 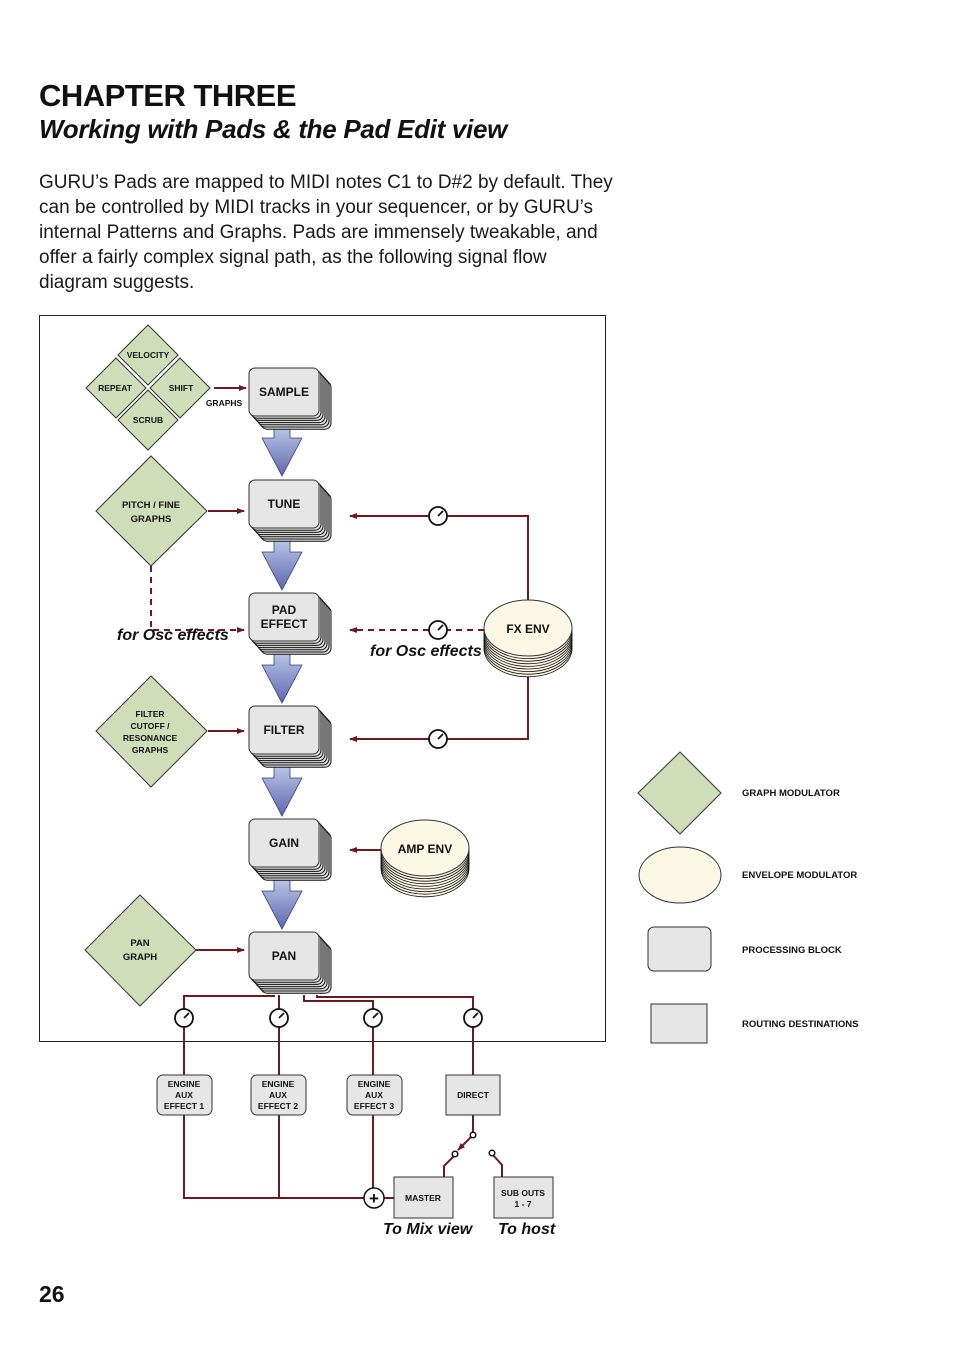 I want to click on filter-graph-label-2: CUTOFF /, so click(x=150, y=726).